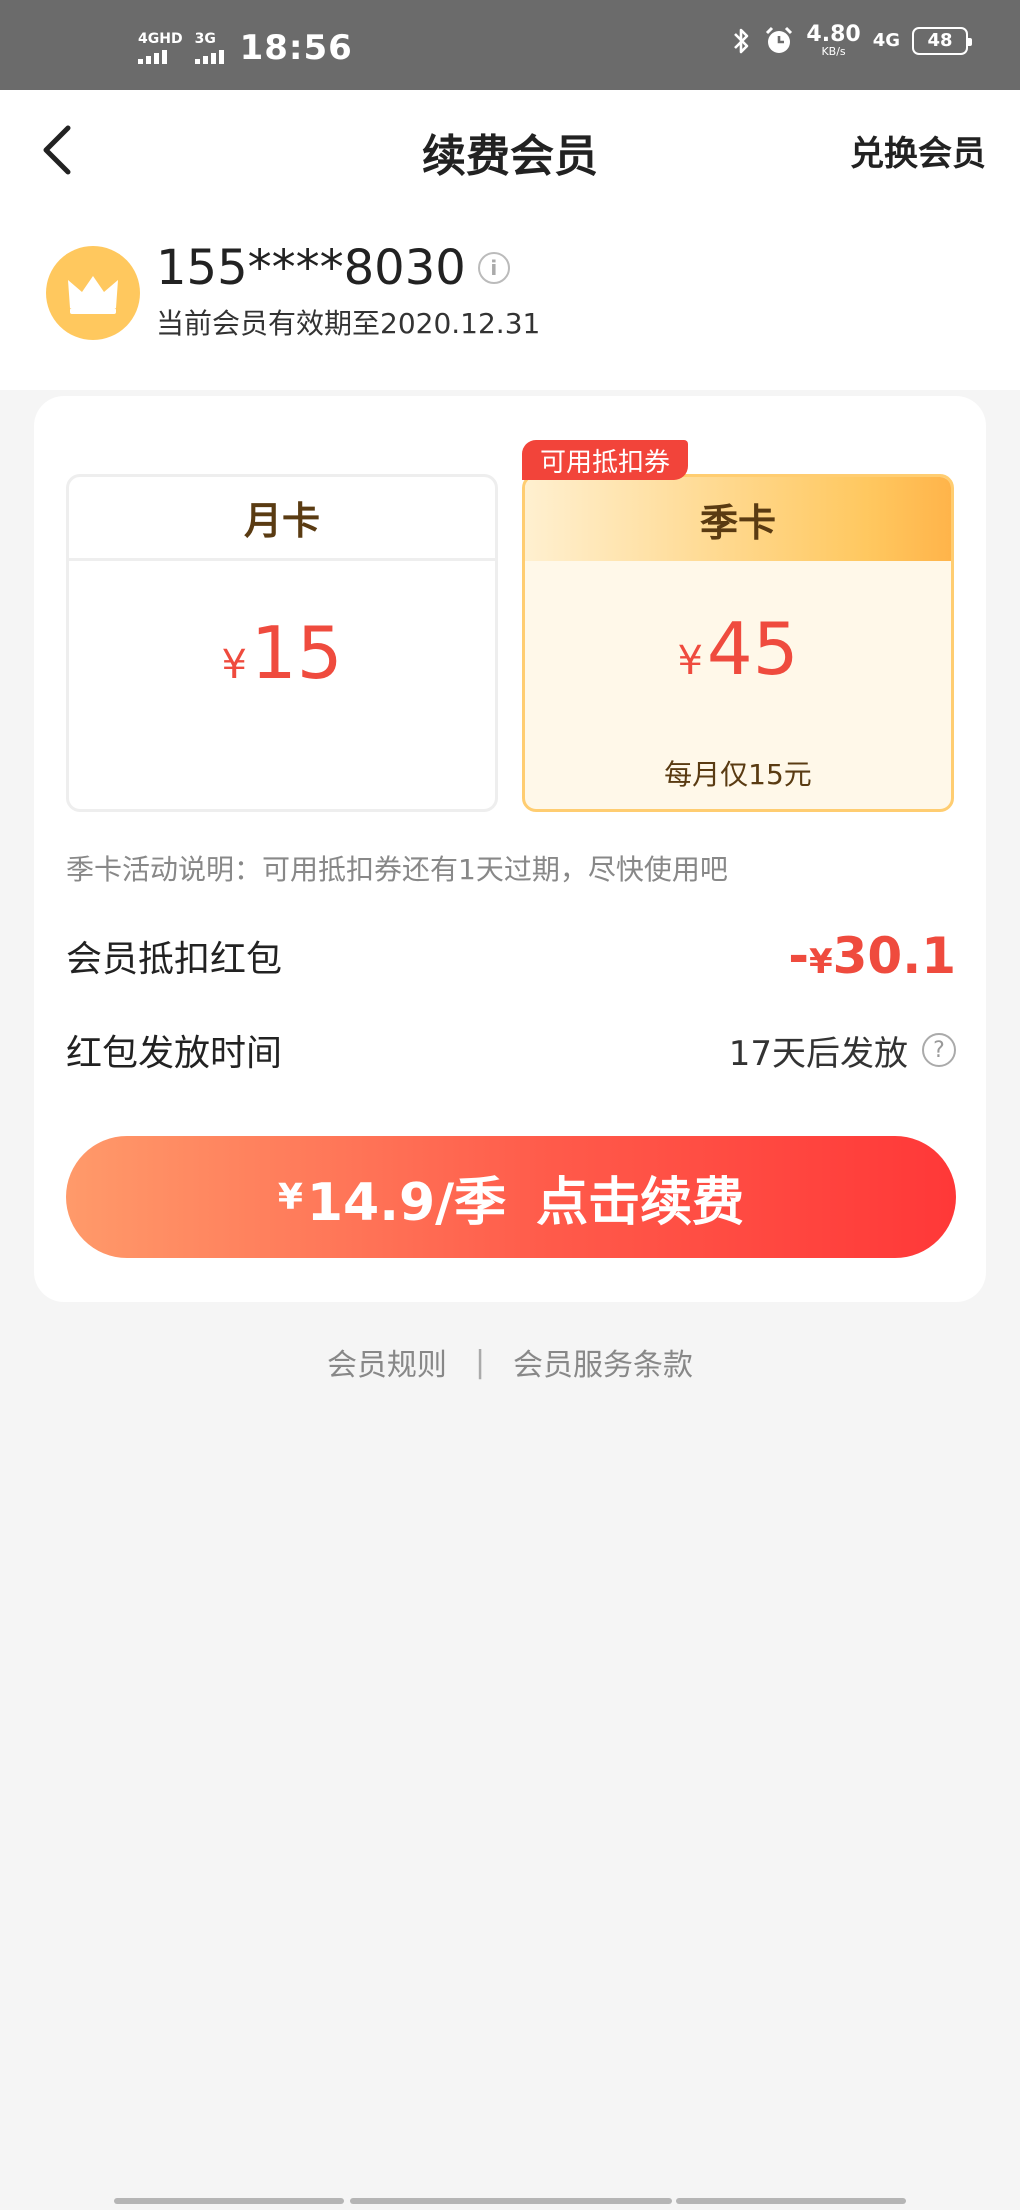  What do you see at coordinates (510, 150) in the screenshot?
I see `nav-bar: 续费会员 兑换会员` at bounding box center [510, 150].